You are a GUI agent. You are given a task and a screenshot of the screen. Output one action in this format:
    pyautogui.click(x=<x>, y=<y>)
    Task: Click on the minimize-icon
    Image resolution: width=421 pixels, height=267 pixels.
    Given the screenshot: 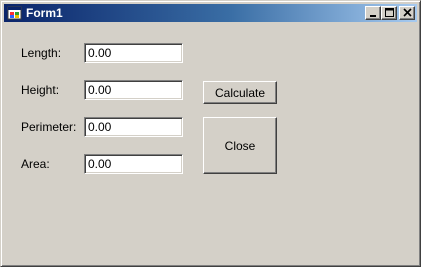 What is the action you would take?
    pyautogui.click(x=373, y=16)
    